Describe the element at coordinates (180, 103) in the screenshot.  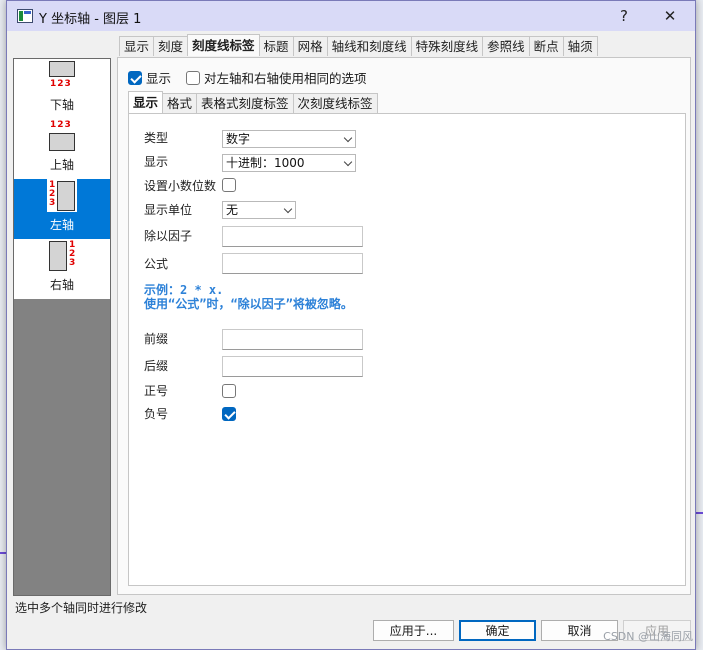
I see `subtab-format: 格式` at that location.